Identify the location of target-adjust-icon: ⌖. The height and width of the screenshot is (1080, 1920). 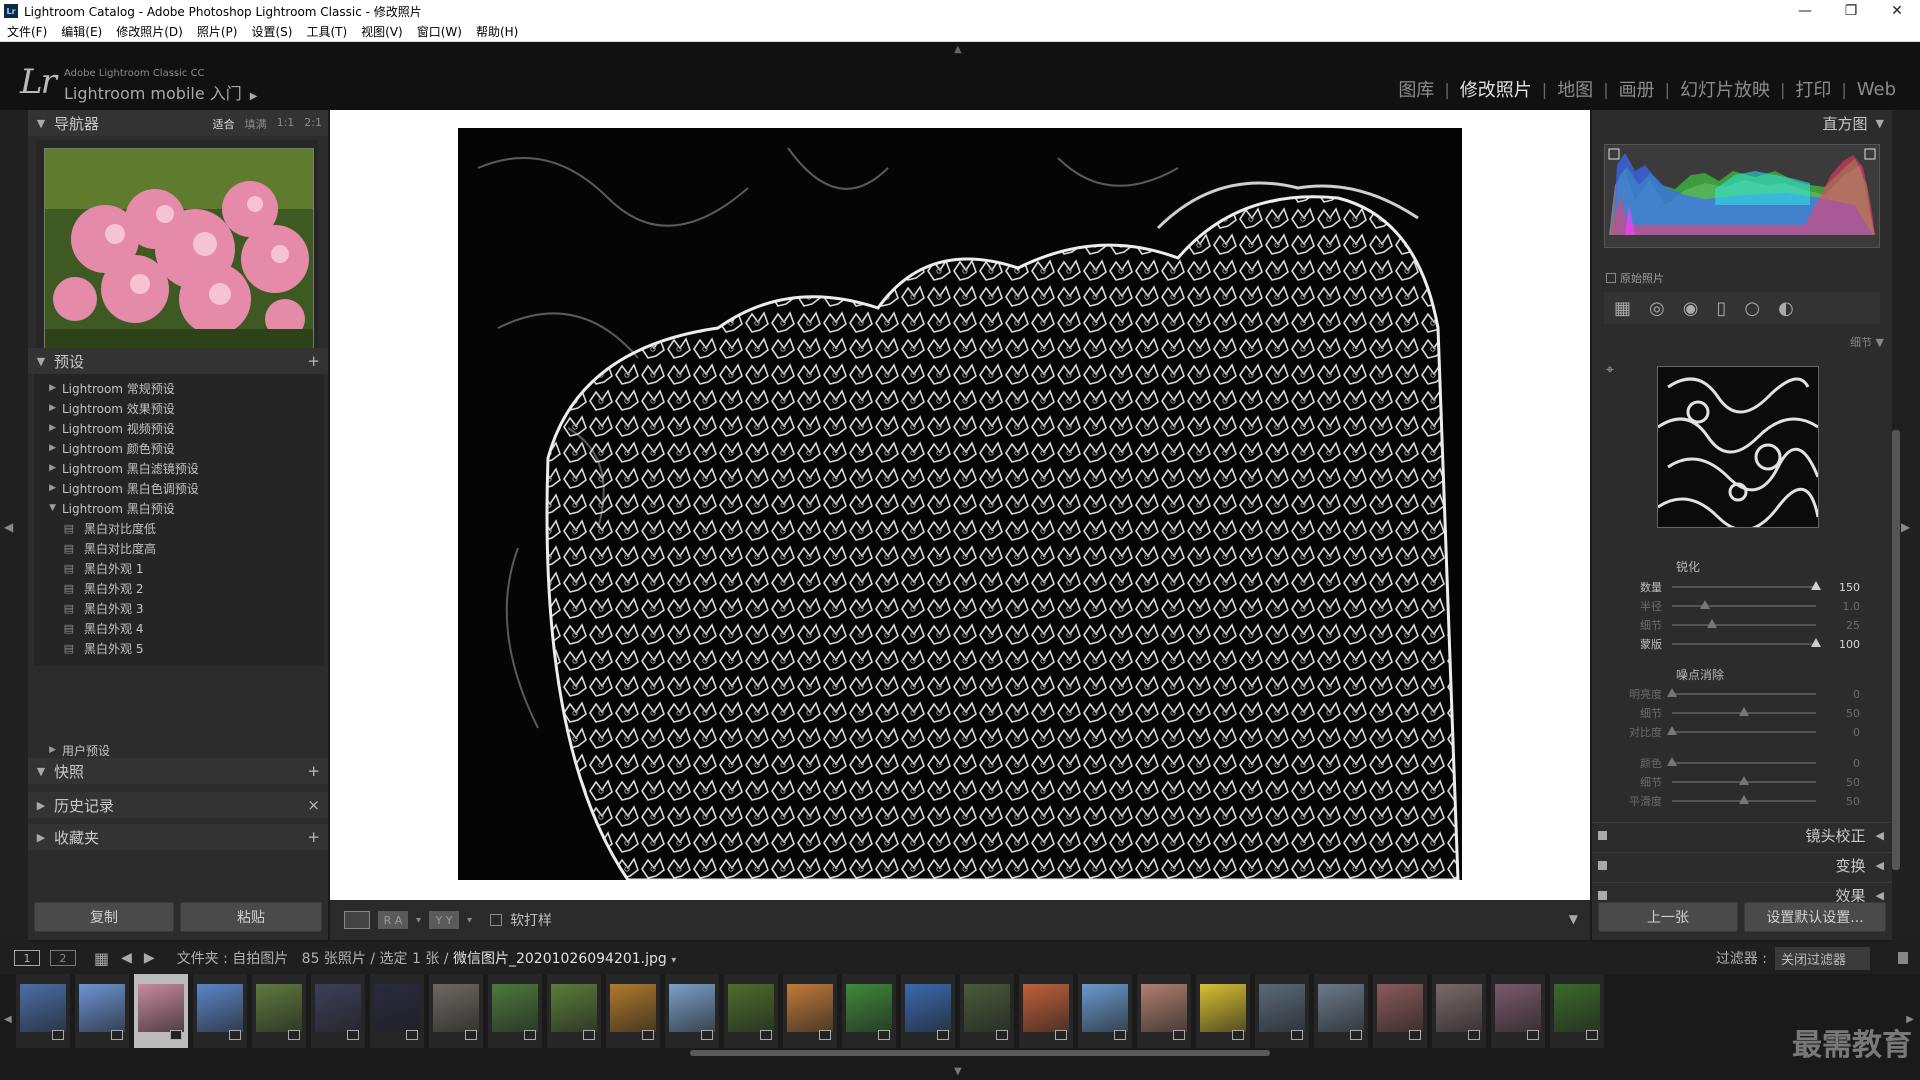
(1610, 370).